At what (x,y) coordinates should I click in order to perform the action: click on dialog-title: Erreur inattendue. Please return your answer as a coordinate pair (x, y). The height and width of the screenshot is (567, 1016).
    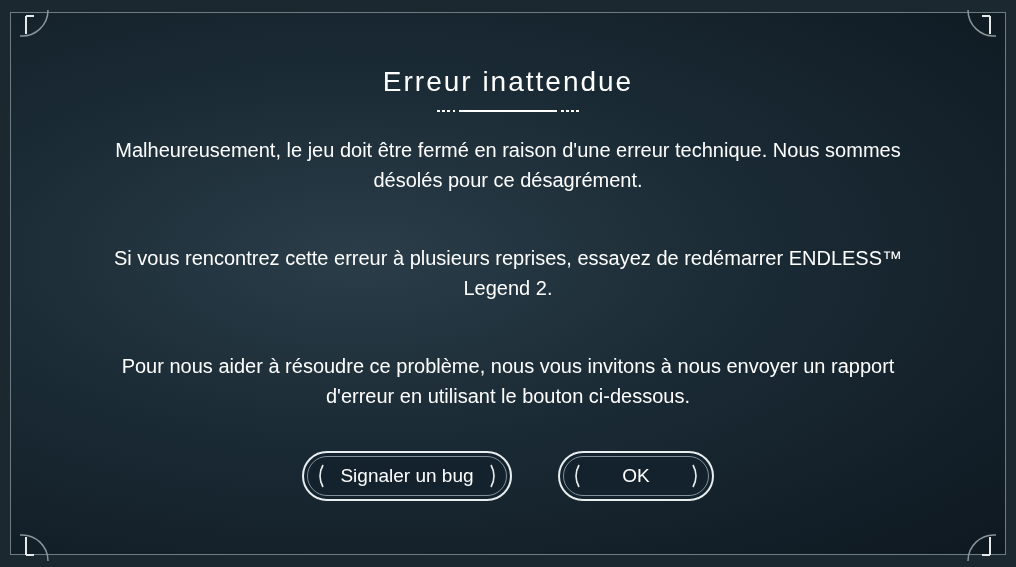
    Looking at the image, I should click on (508, 82).